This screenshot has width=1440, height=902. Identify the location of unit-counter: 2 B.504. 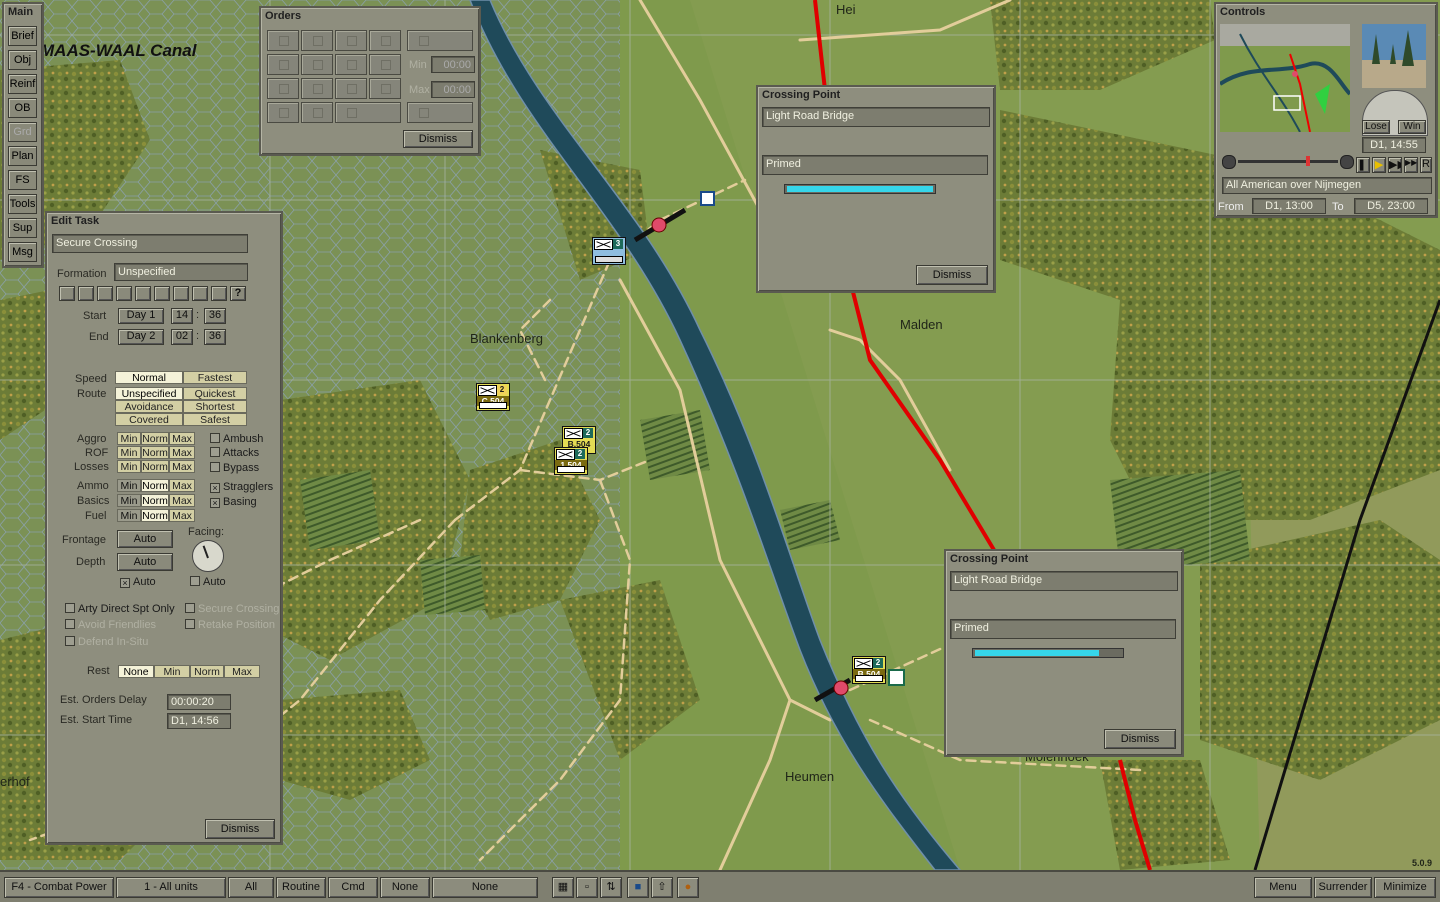
(869, 670).